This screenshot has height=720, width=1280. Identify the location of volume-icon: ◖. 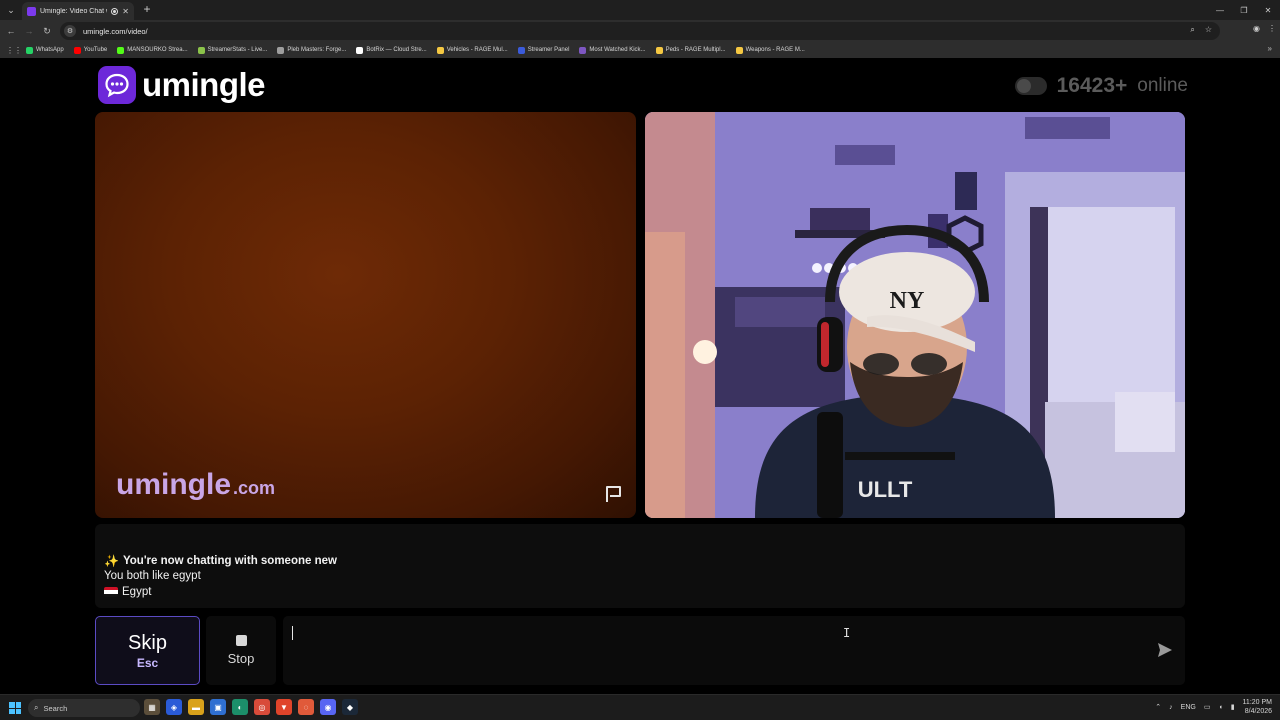
(1220, 707).